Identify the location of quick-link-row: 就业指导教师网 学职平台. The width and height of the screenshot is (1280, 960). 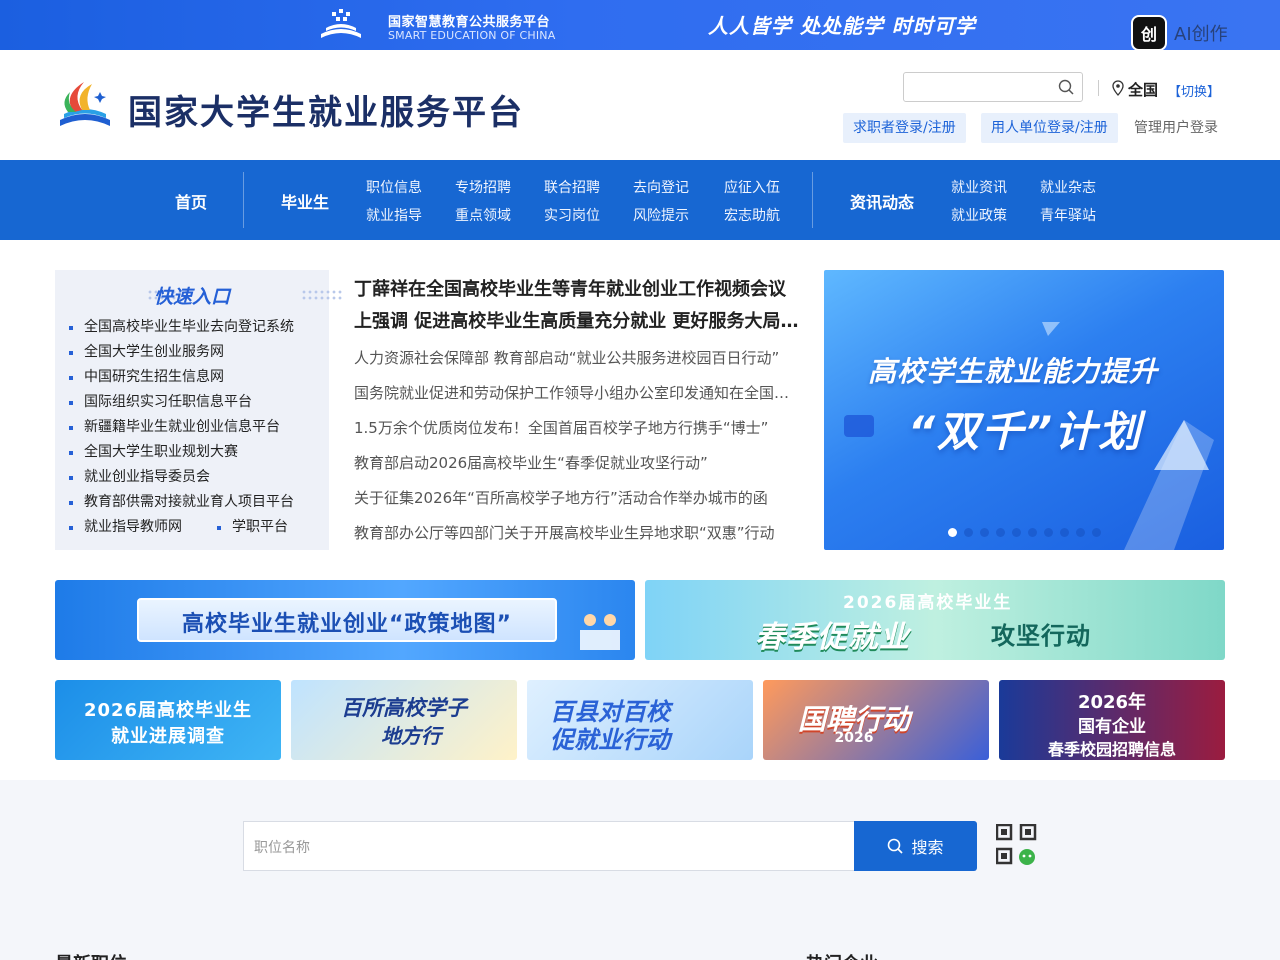
(181, 528).